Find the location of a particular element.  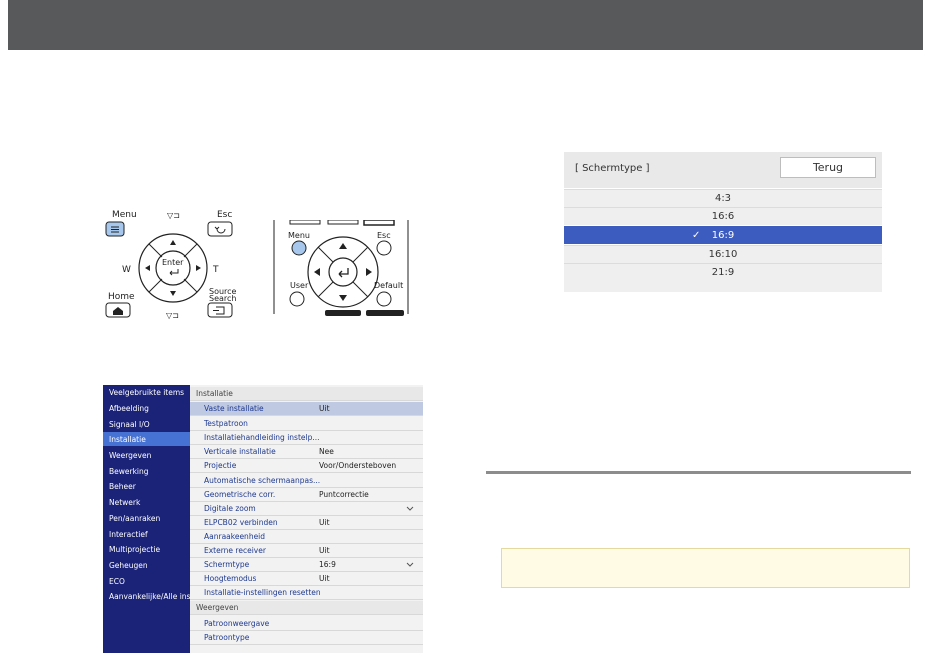

esc-button is located at coordinates (220, 229).